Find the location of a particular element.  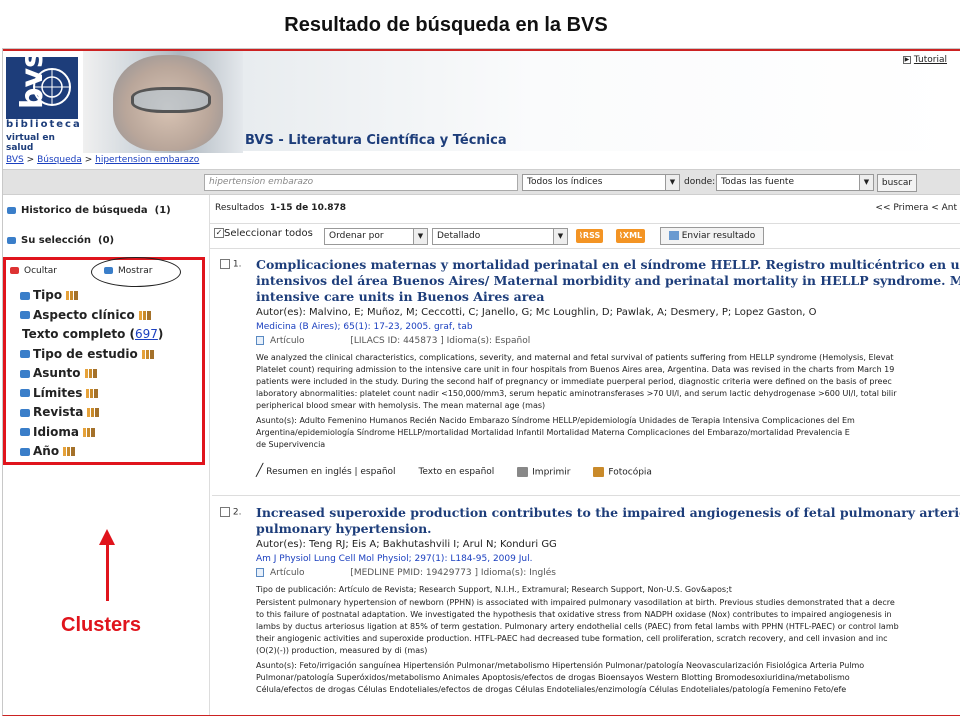

page-title: Resultado de búsqueda en la BVS is located at coordinates (446, 25).